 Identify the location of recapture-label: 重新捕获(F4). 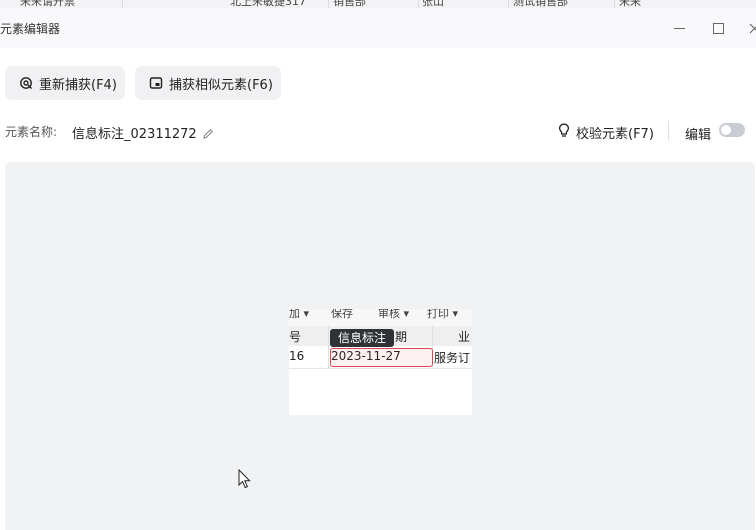
(78, 85).